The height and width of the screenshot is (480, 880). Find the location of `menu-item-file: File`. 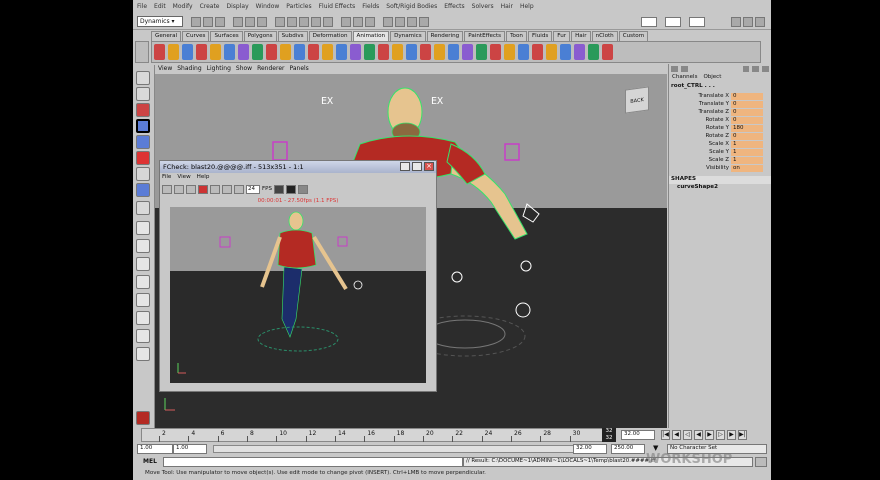

menu-item-file: File is located at coordinates (142, 6).